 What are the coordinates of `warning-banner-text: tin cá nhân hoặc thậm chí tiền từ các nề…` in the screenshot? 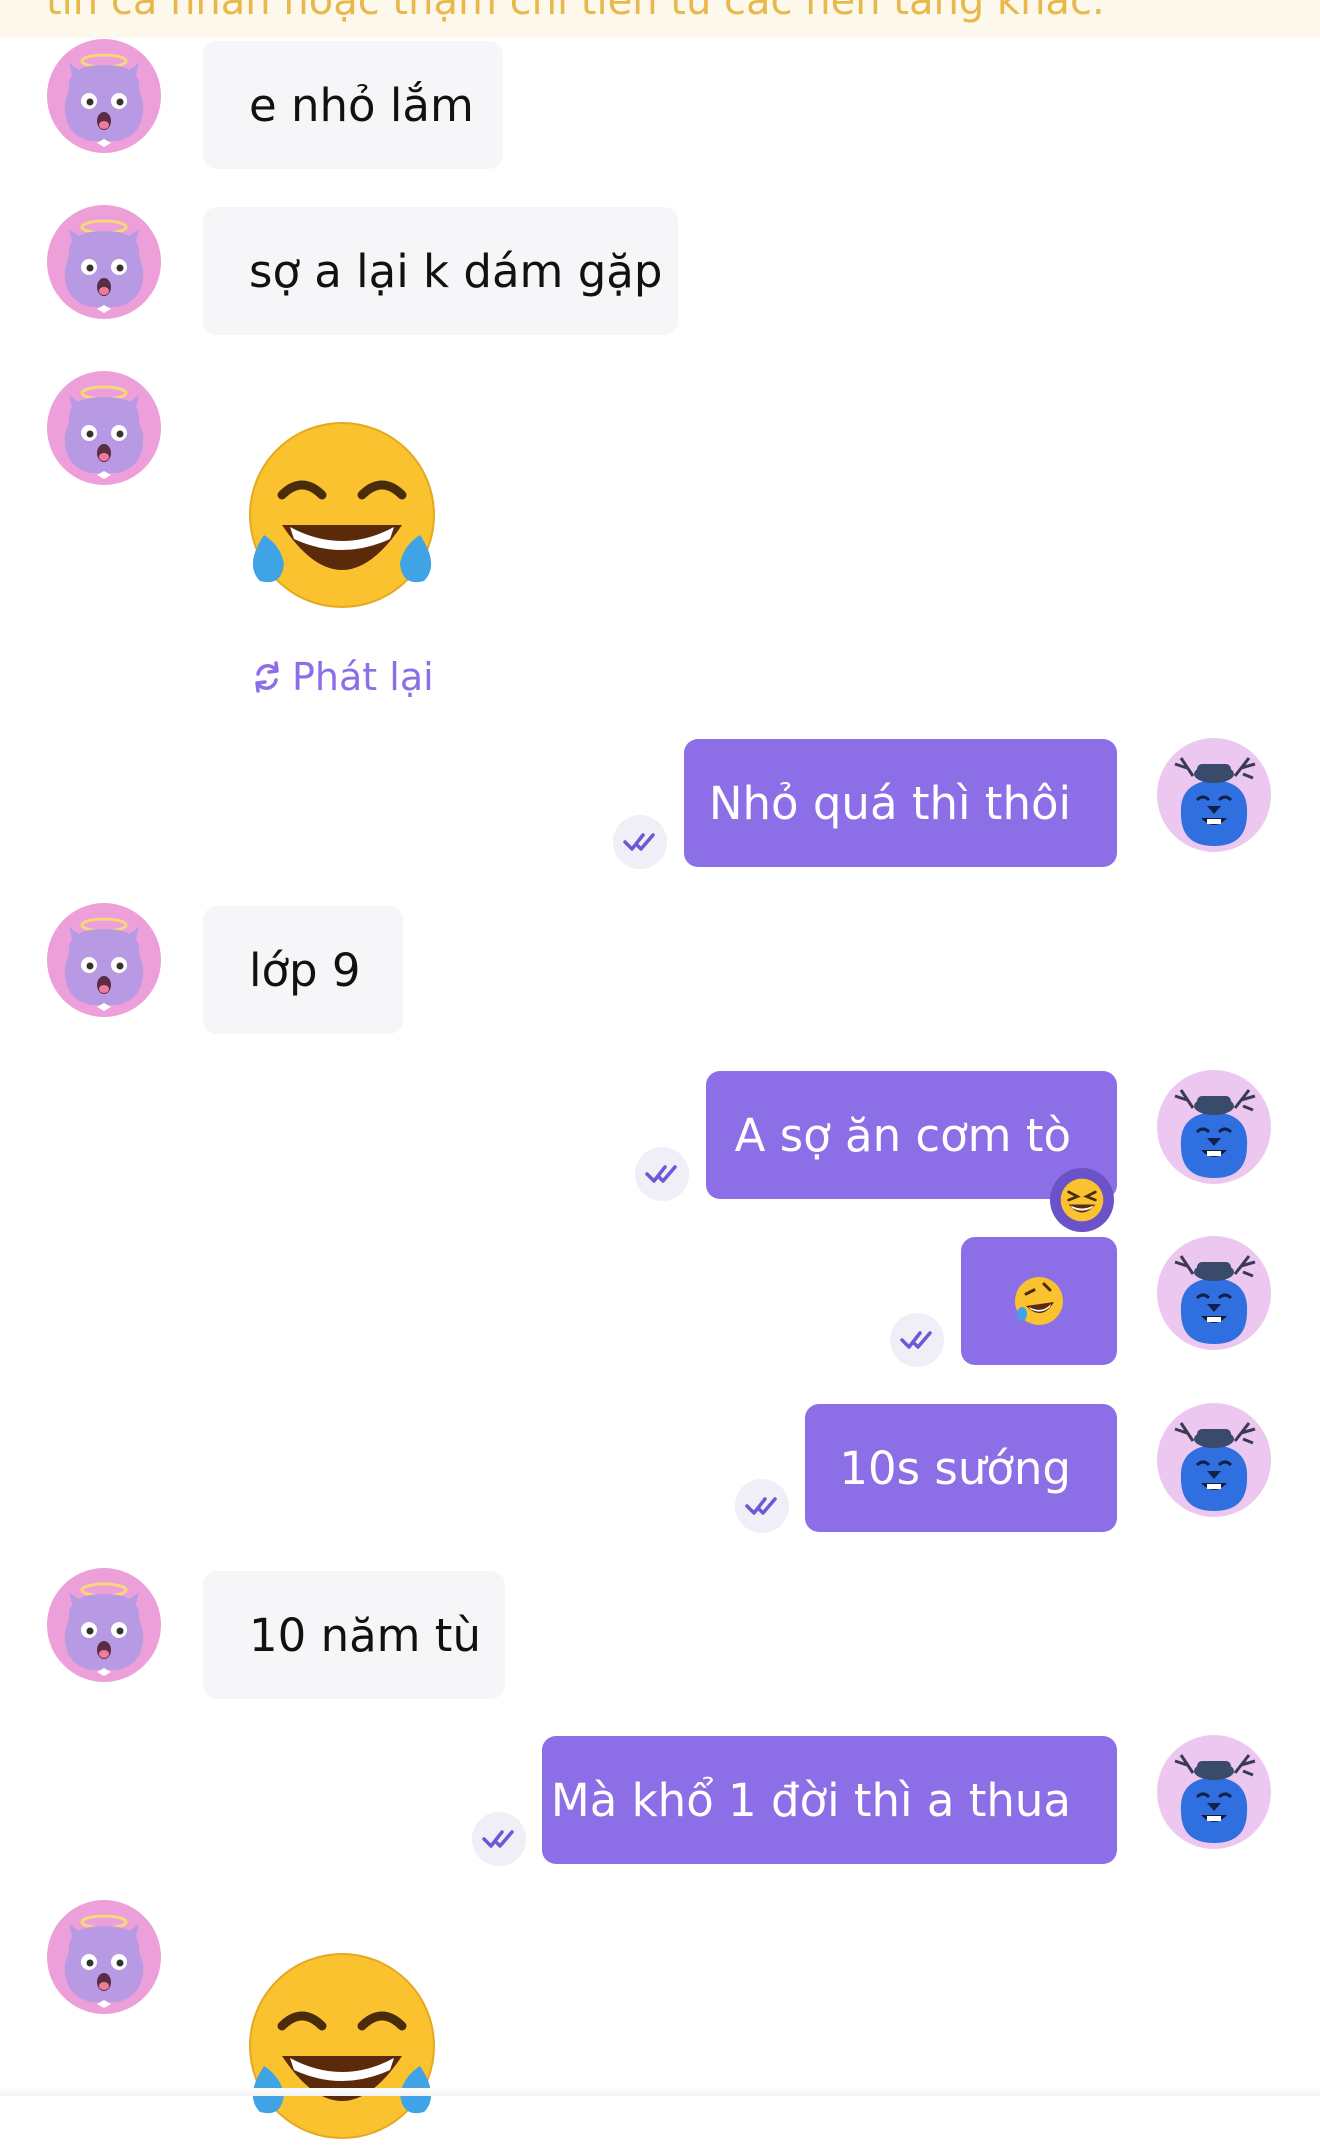 It's located at (575, 12).